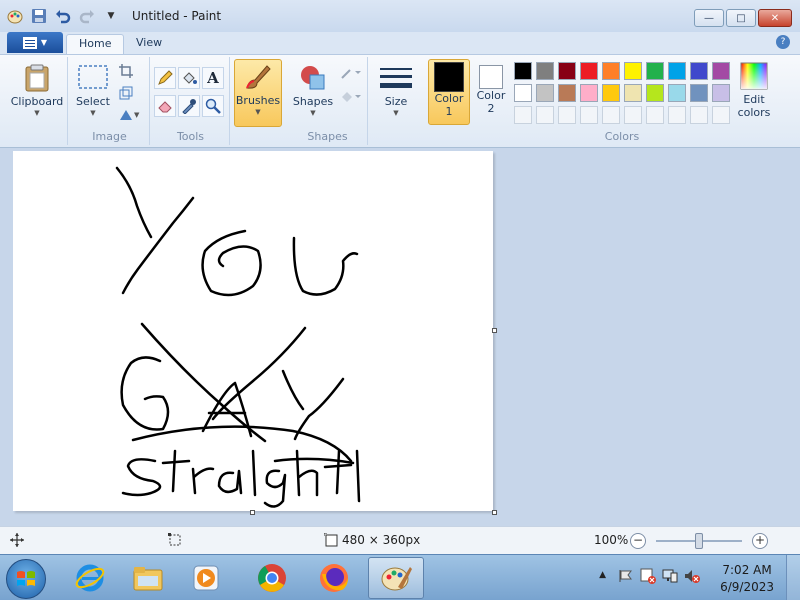 This screenshot has width=800, height=600. I want to click on save-icon, so click(39, 16).